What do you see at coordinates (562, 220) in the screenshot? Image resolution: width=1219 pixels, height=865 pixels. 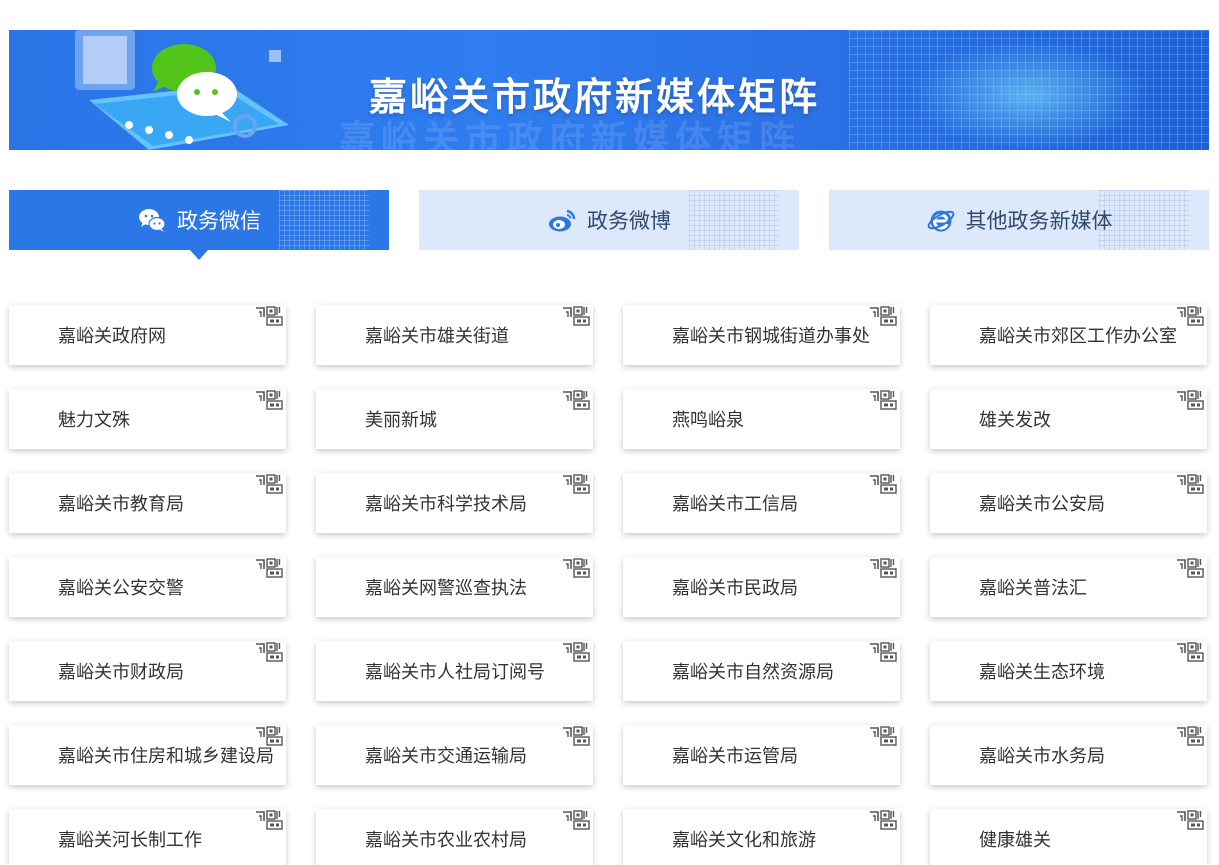 I see `weibo-icon` at bounding box center [562, 220].